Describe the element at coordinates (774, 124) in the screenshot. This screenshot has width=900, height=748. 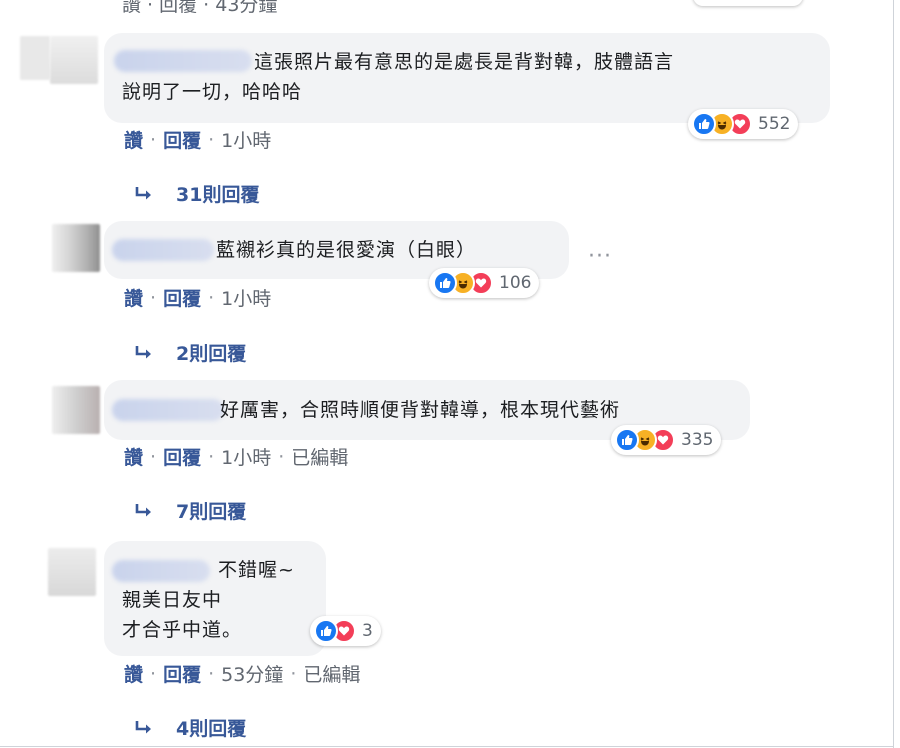
I see `reaction-count: 552` at that location.